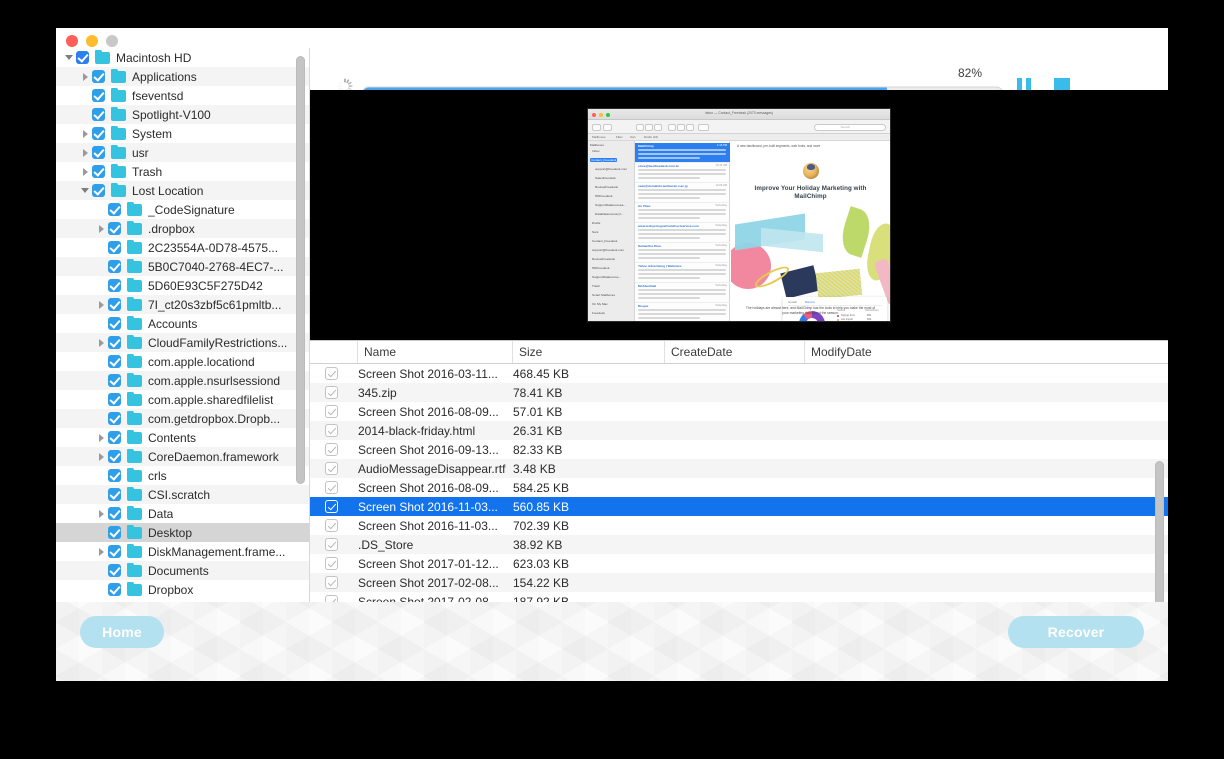 This screenshot has width=1224, height=759. Describe the element at coordinates (1076, 632) in the screenshot. I see `recover-button: Recover` at that location.